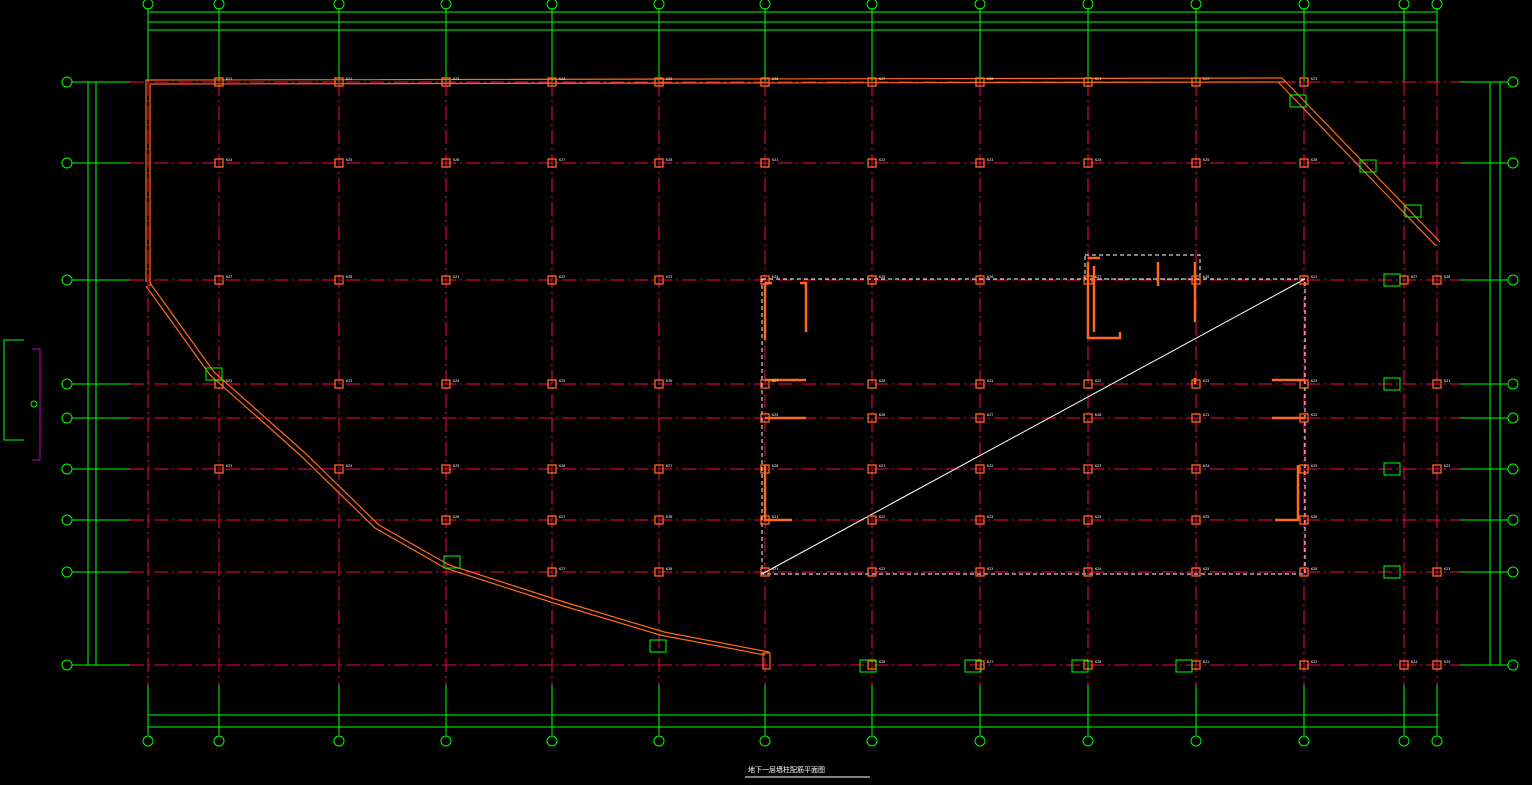 This screenshot has width=1532, height=785. What do you see at coordinates (34, 404) in the screenshot?
I see `section-marker-bubble` at bounding box center [34, 404].